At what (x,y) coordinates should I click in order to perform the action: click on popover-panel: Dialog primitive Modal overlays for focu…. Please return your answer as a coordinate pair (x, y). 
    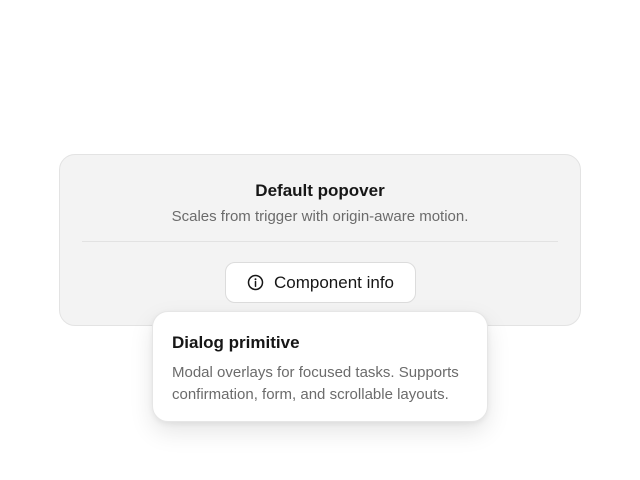
    Looking at the image, I should click on (320, 366).